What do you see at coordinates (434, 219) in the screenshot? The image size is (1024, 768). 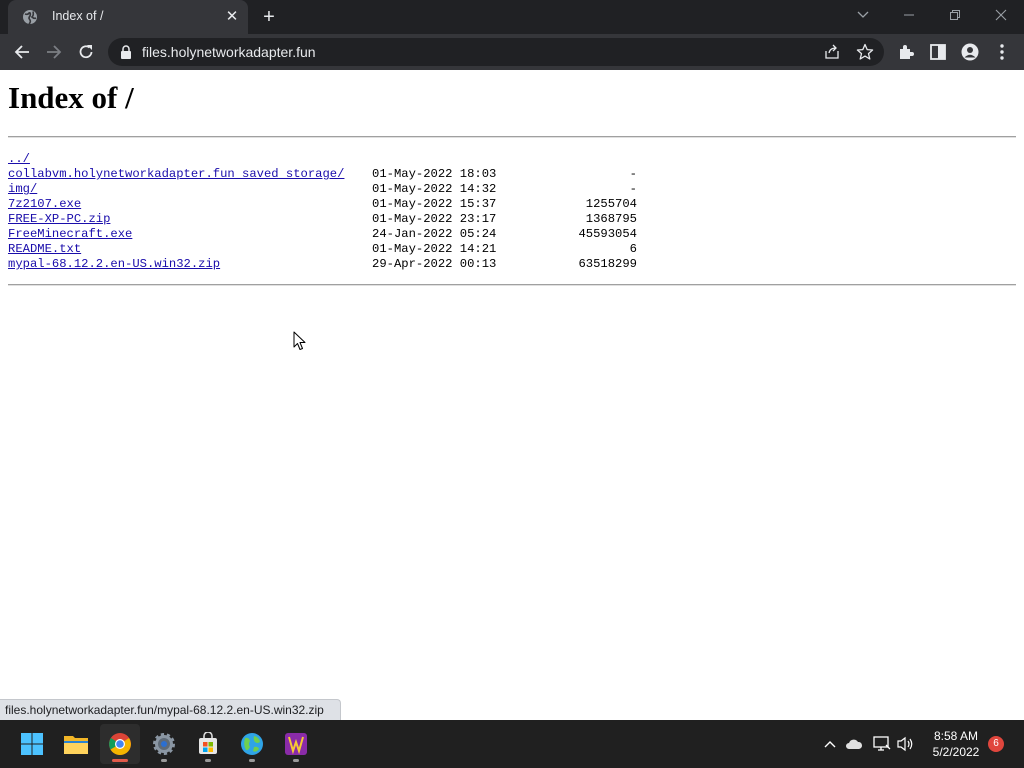 I see `file-date: 01-May-2022 23:17` at bounding box center [434, 219].